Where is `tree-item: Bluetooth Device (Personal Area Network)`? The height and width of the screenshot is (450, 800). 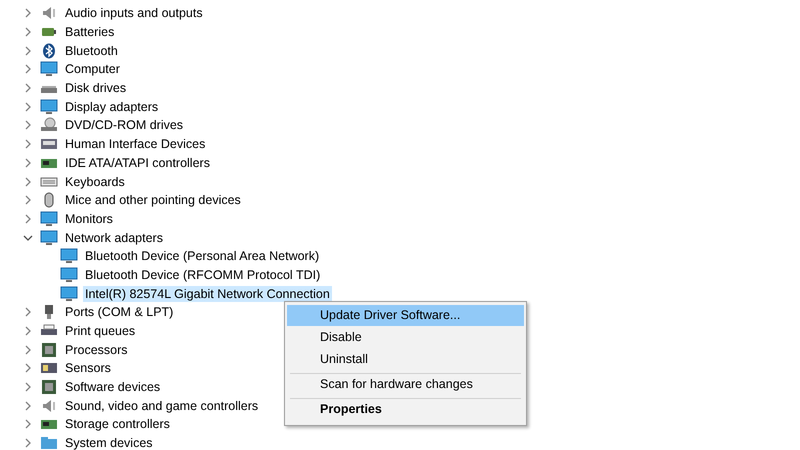 tree-item: Bluetooth Device (Personal Area Network) is located at coordinates (202, 256).